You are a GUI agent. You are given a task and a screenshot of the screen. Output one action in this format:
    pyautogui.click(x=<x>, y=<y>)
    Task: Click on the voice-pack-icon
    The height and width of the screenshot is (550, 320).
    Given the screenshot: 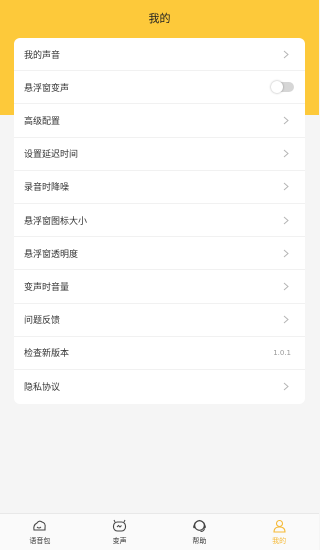 What is the action you would take?
    pyautogui.click(x=40, y=526)
    